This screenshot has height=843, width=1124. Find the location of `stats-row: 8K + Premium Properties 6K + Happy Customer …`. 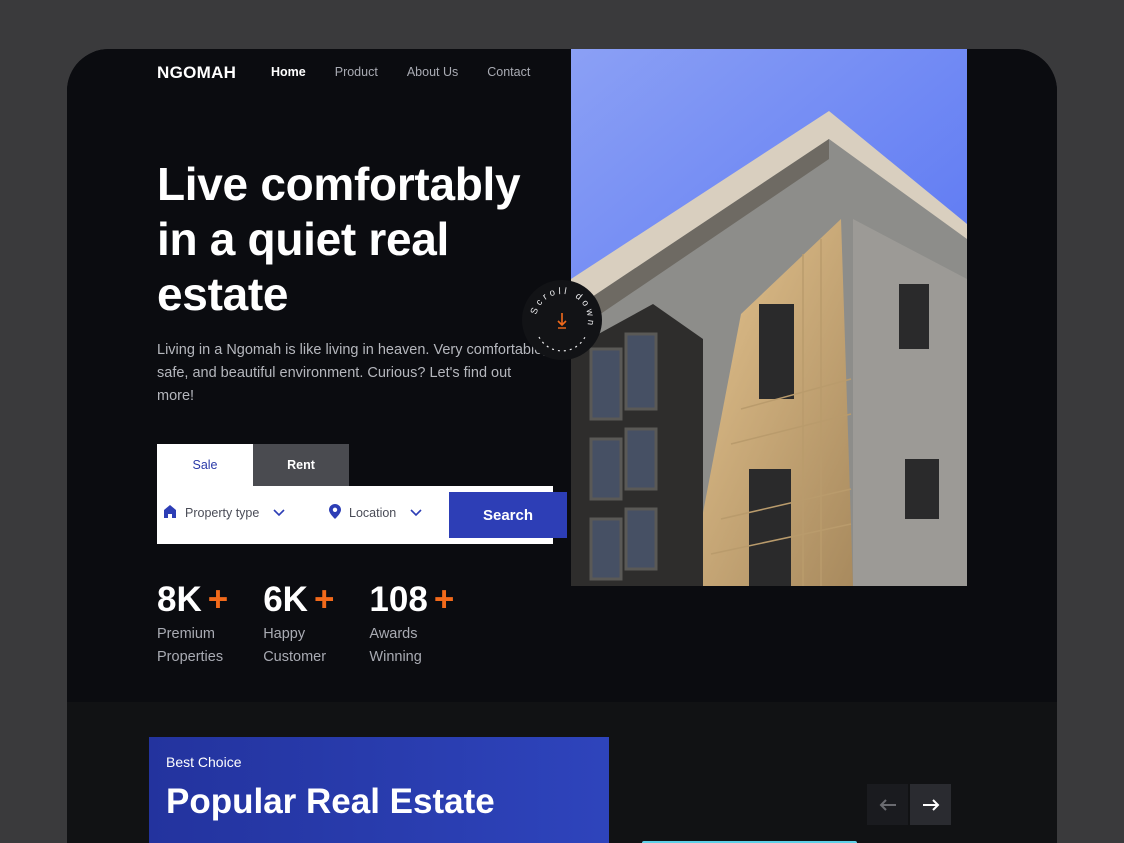

stats-row: 8K + Premium Properties 6K + Happy Customer … is located at coordinates (305, 624).